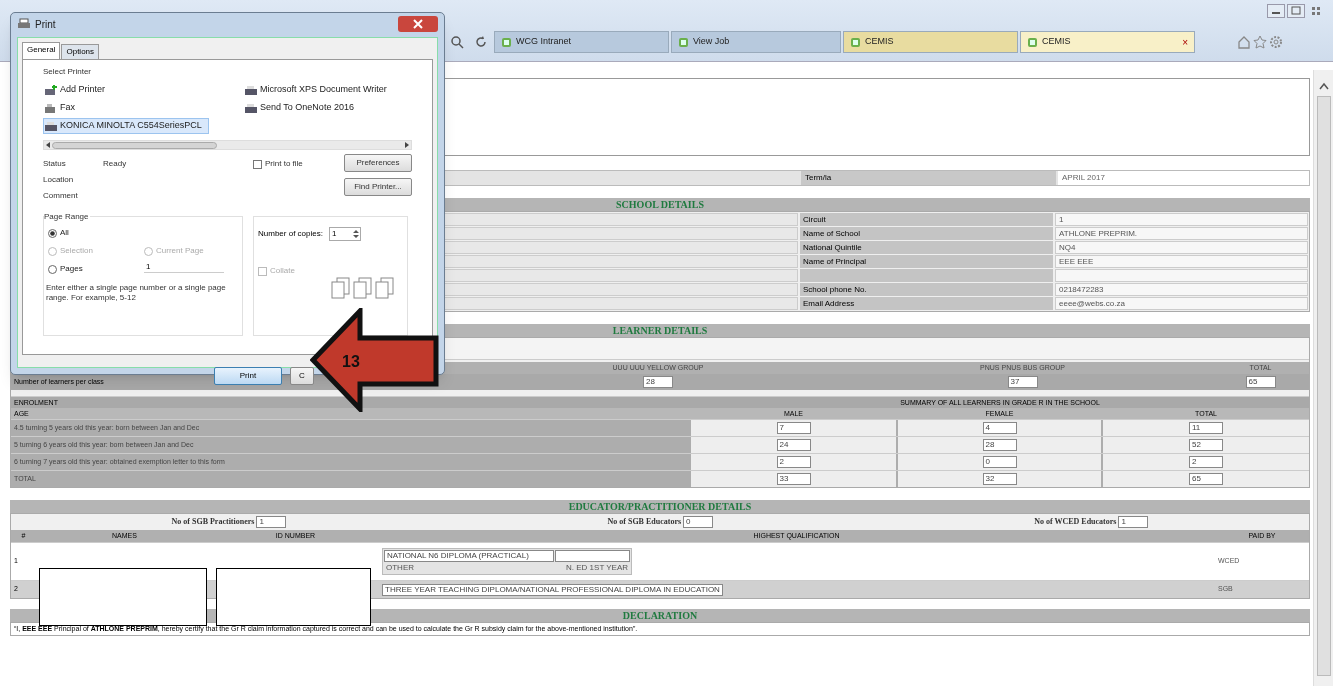 The width and height of the screenshot is (1333, 686). I want to click on close-icon, so click(418, 24).